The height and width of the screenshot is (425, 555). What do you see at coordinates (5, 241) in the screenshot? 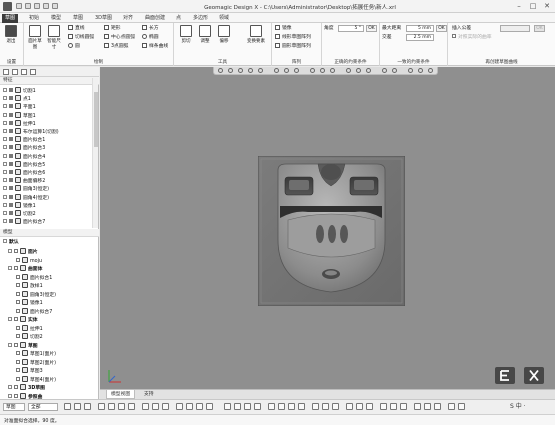
I see `collapse-icon` at bounding box center [5, 241].